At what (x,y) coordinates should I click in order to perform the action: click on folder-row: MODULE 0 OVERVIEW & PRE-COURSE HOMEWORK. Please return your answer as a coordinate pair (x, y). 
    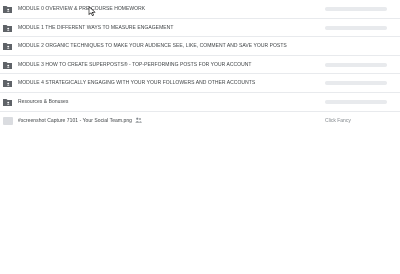
    Looking at the image, I should click on (200, 9).